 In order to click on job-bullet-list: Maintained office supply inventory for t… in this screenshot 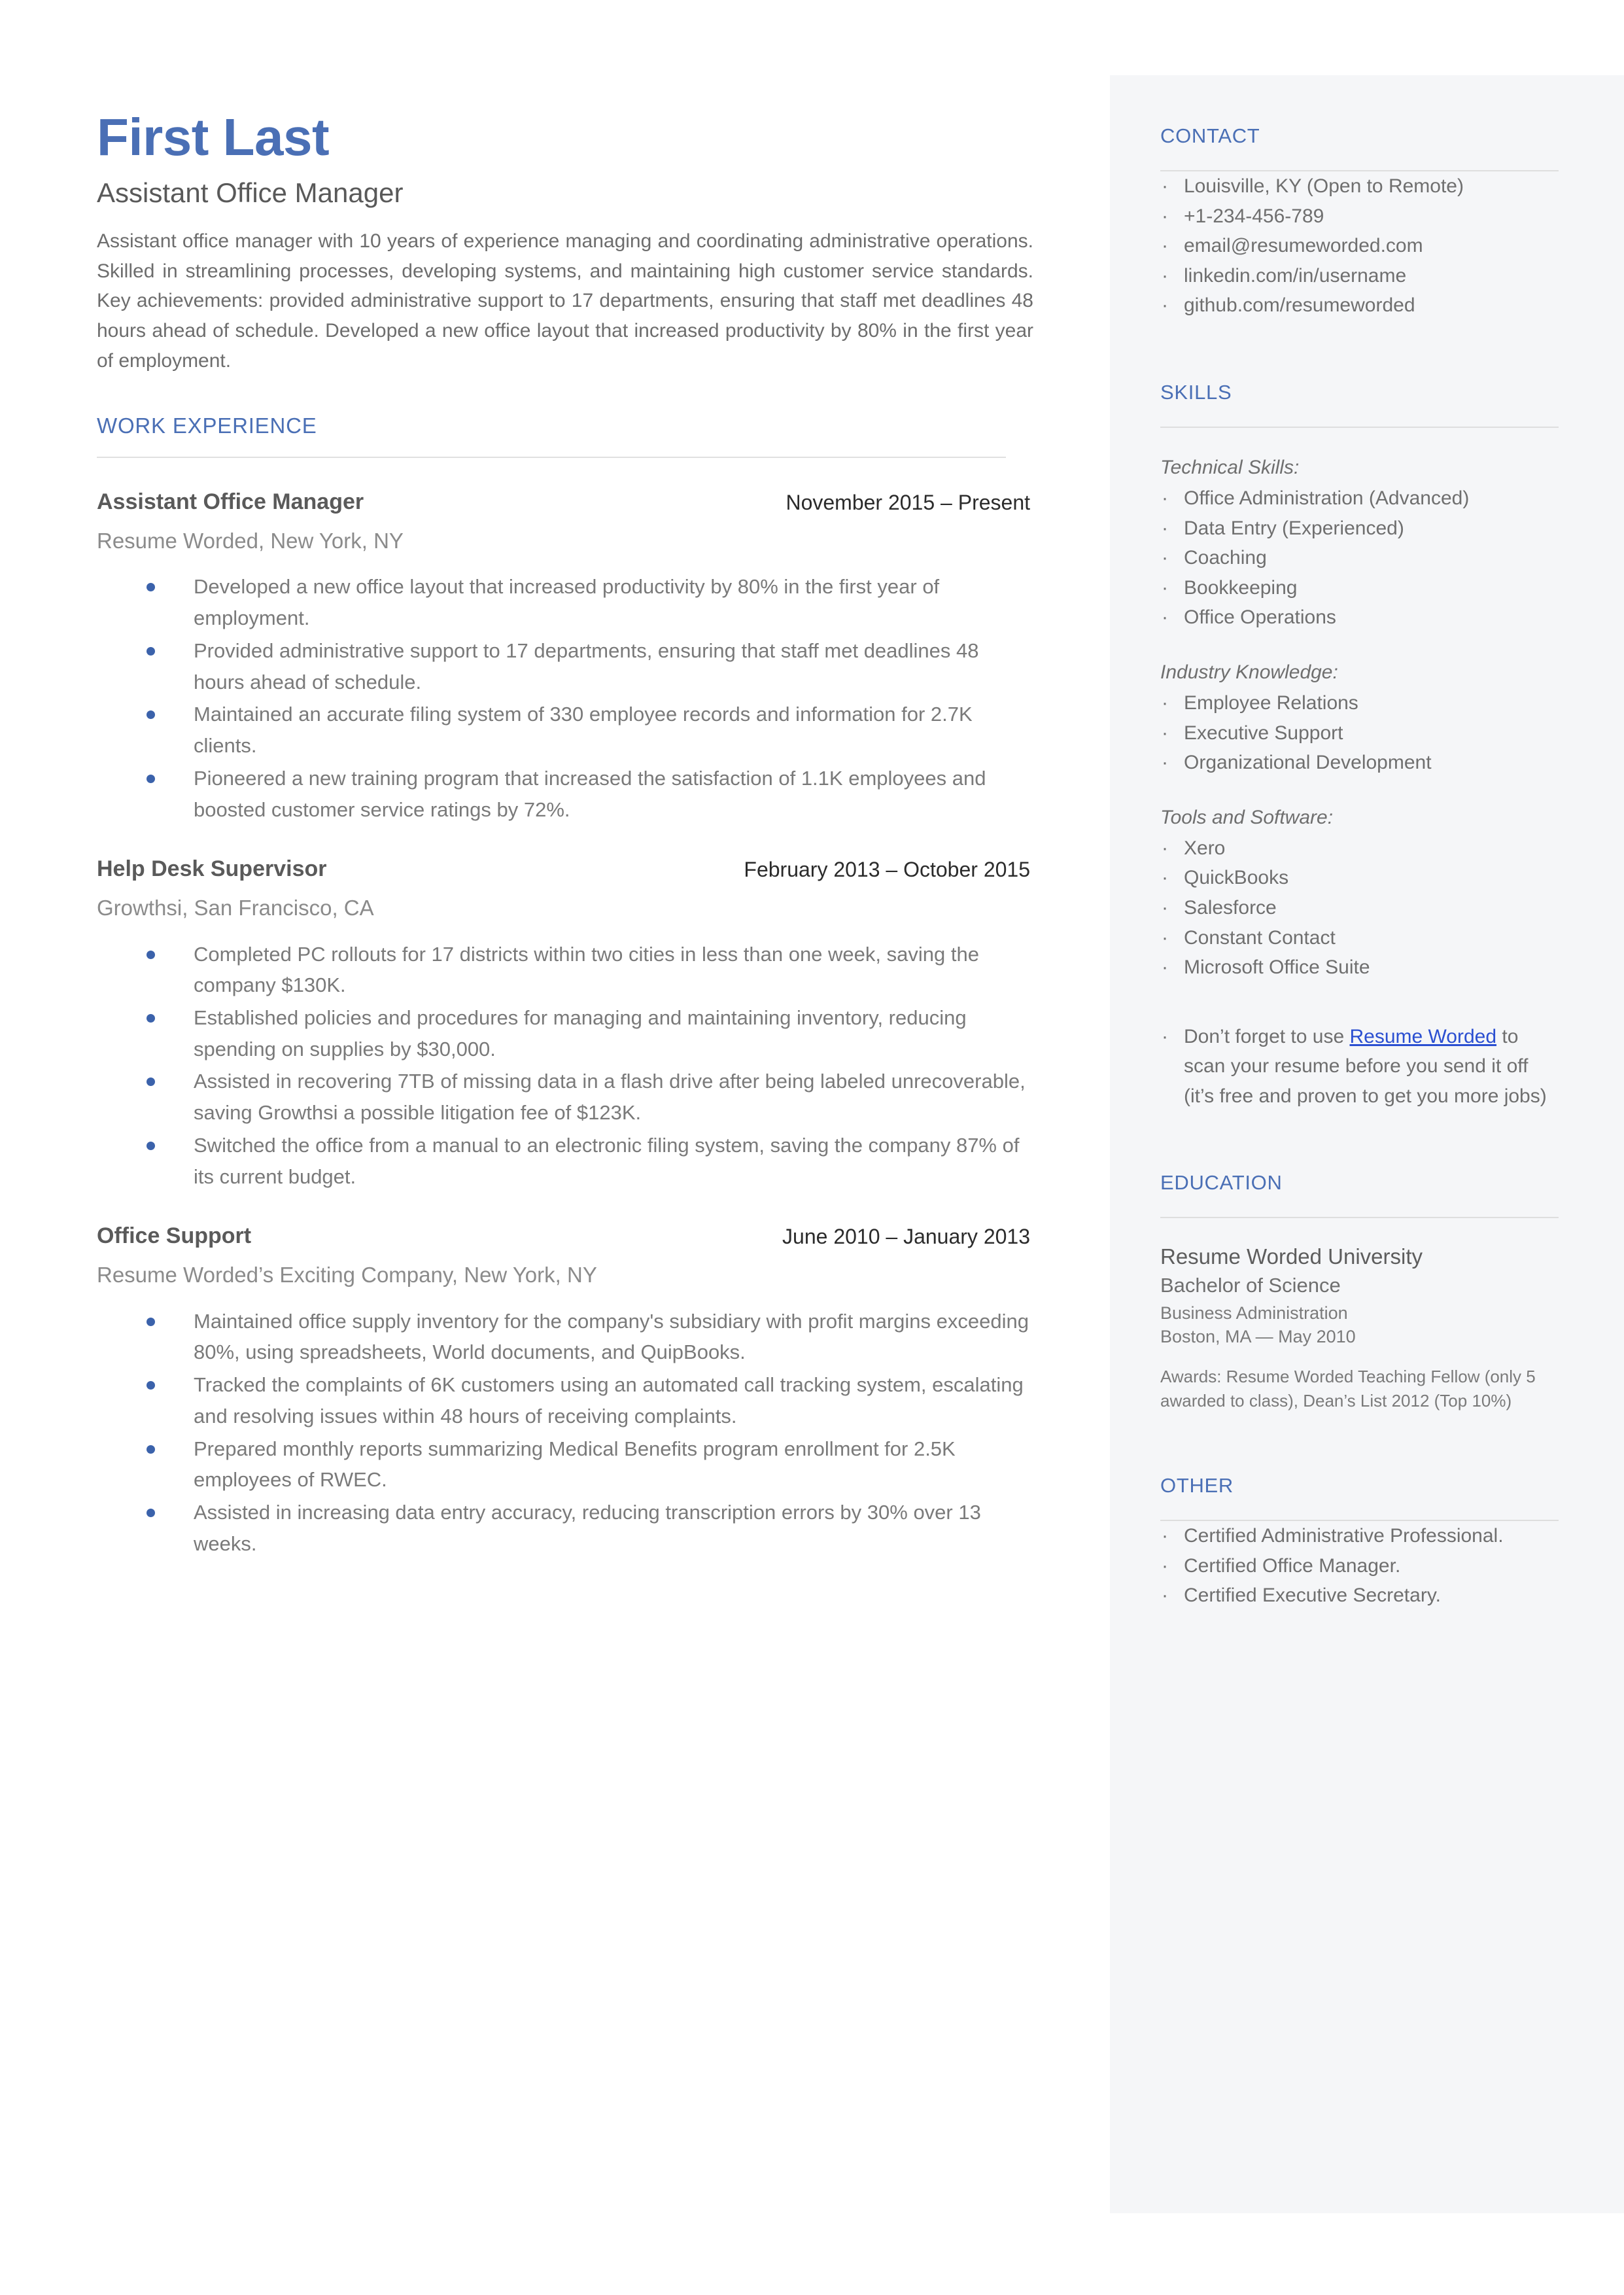, I will do `click(565, 1433)`.